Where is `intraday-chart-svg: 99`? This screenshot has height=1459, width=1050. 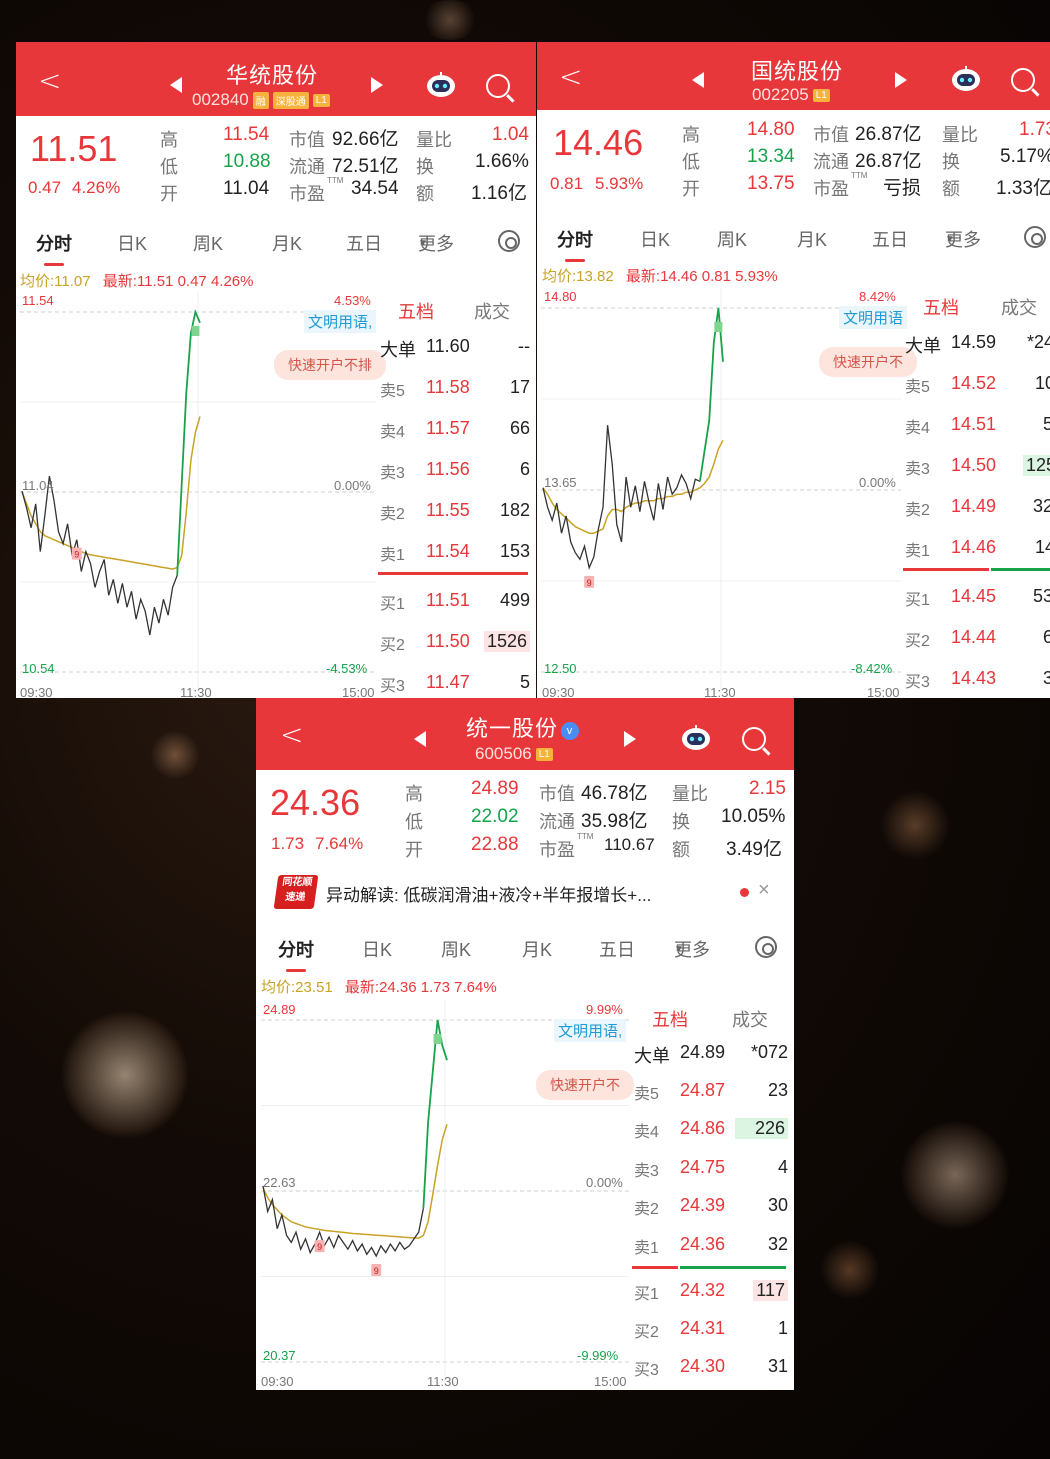
intraday-chart-svg: 99 is located at coordinates (445, 1191).